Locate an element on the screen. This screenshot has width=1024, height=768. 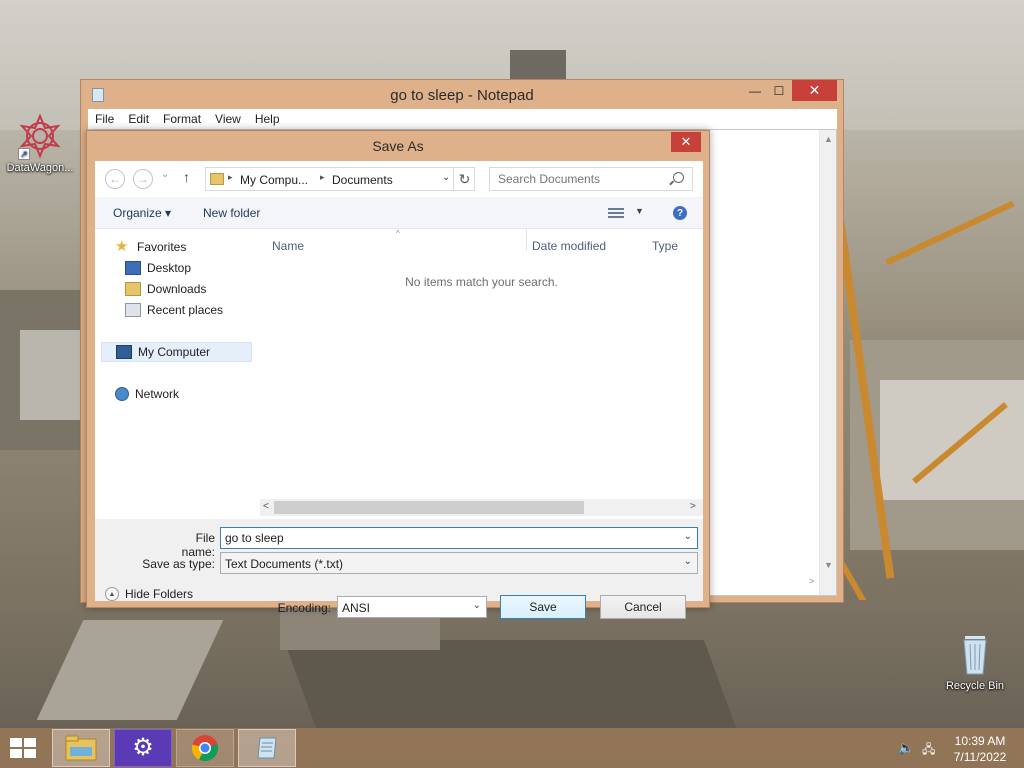
help-icon: ? is located at coordinates (680, 213).